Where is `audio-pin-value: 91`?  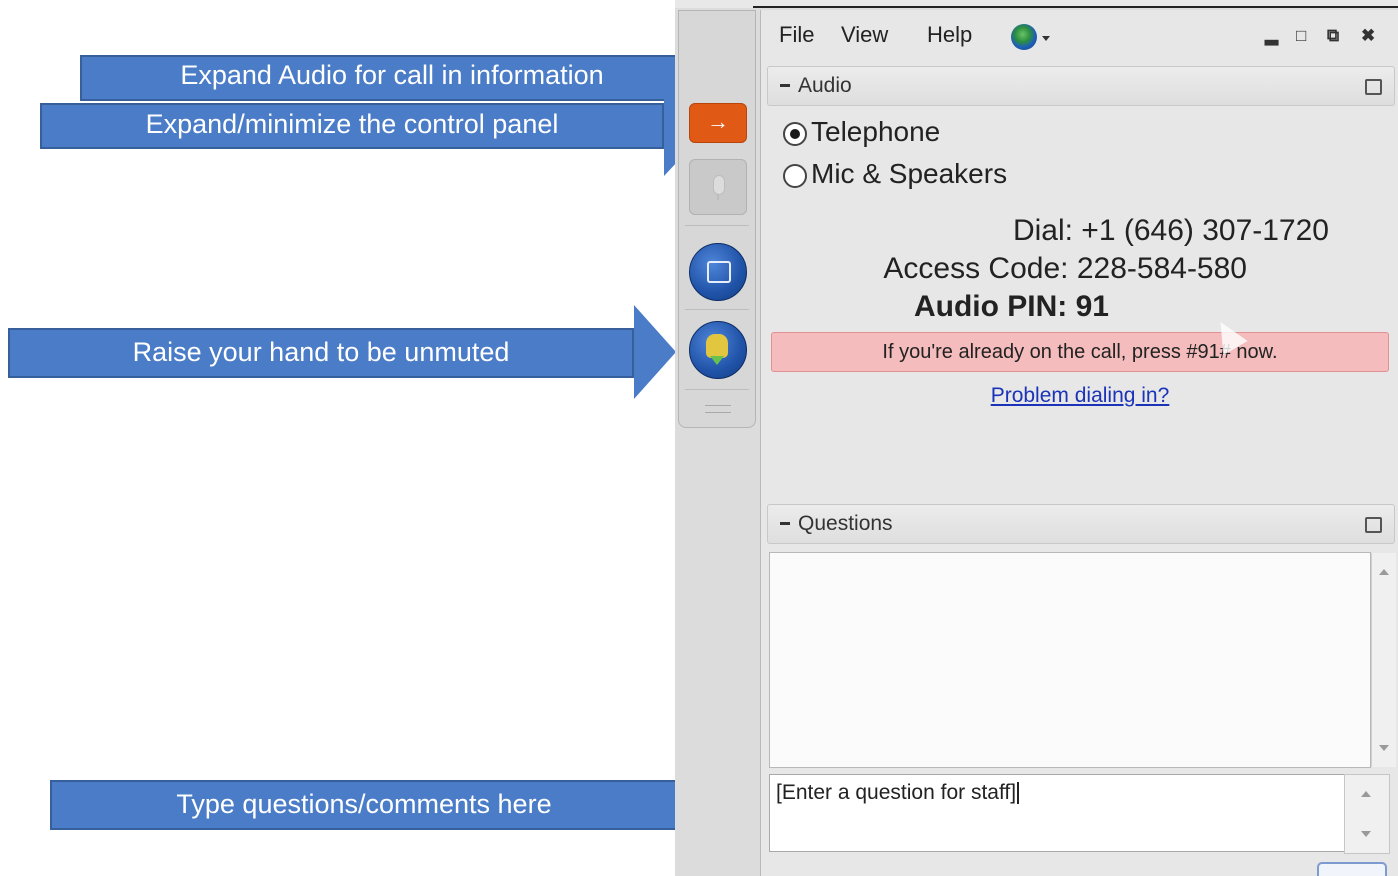 audio-pin-value: 91 is located at coordinates (1092, 306).